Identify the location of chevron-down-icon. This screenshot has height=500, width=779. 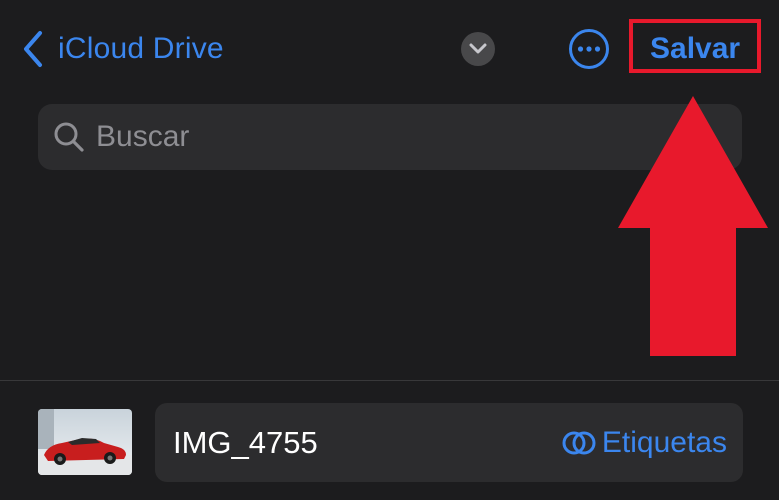
(478, 48).